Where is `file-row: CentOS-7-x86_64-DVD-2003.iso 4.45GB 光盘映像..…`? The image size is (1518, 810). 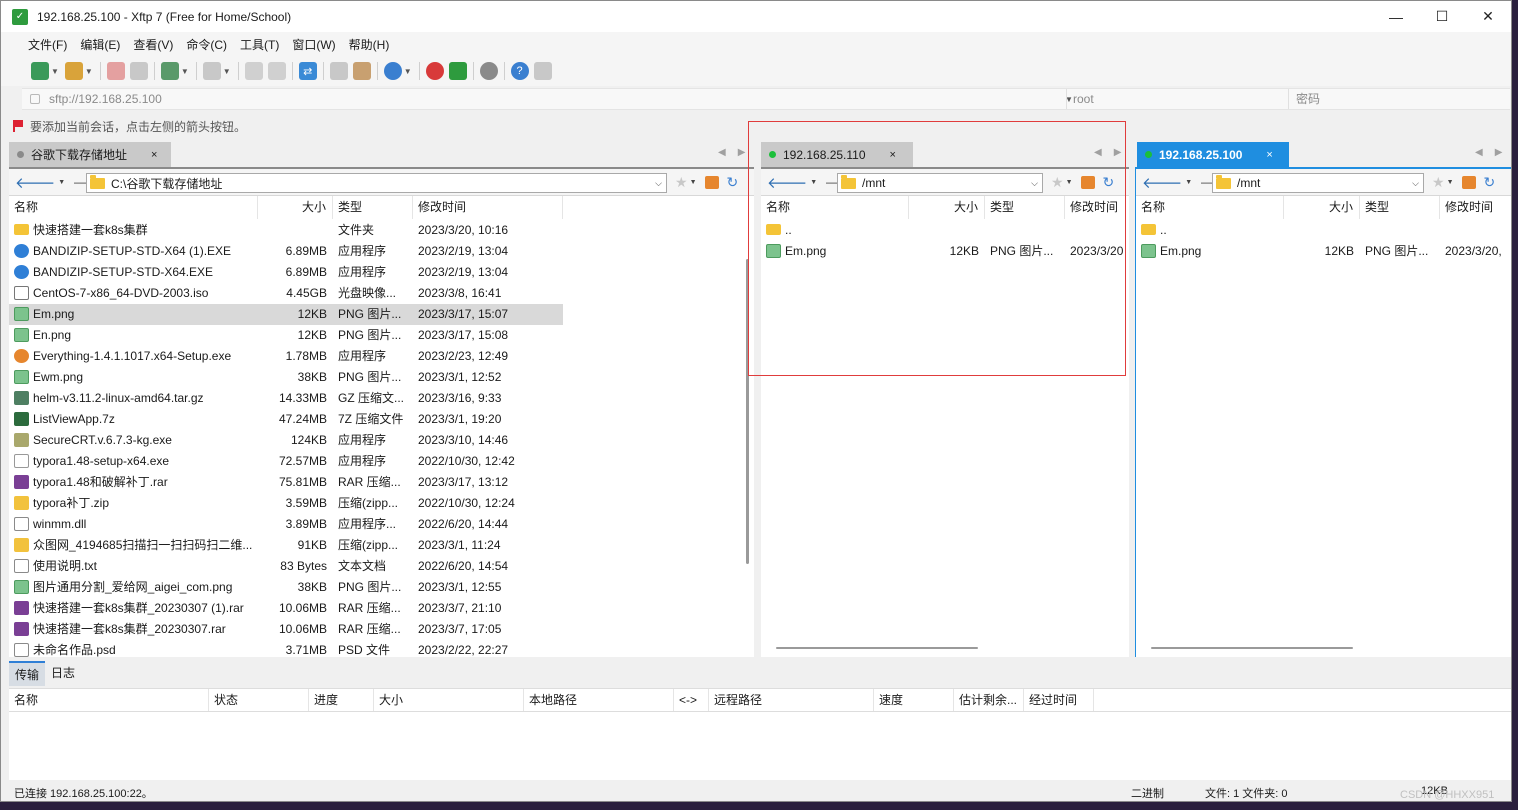
file-row: CentOS-7-x86_64-DVD-2003.iso 4.45GB 光盘映像..… is located at coordinates (286, 293).